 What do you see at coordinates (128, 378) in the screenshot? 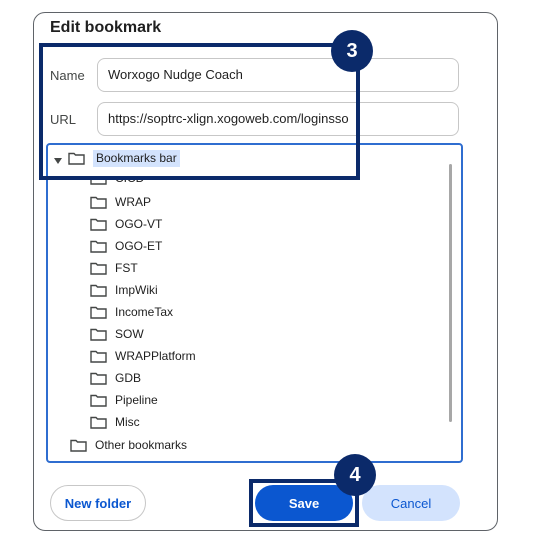
I see `tree-item-label: GDB` at bounding box center [128, 378].